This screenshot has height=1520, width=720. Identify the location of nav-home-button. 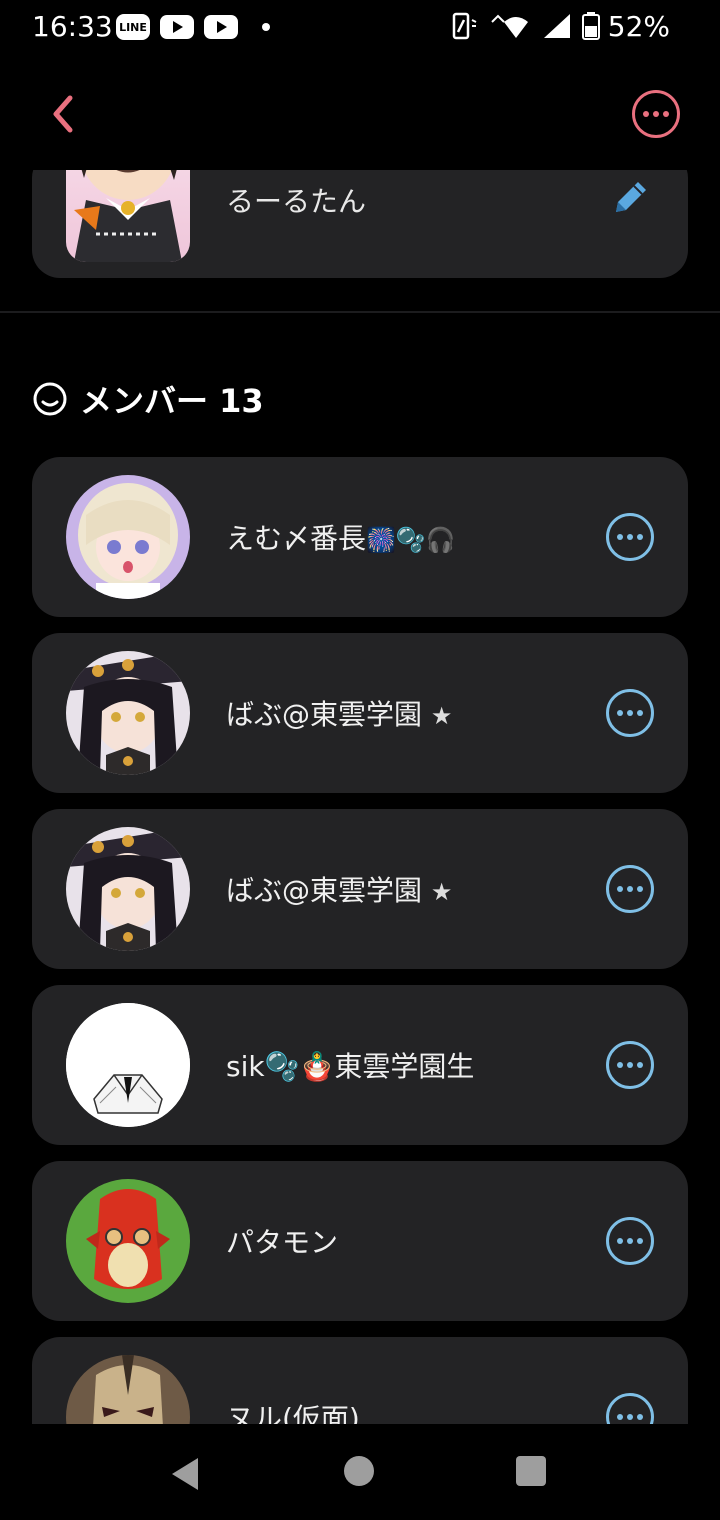
(359, 1471).